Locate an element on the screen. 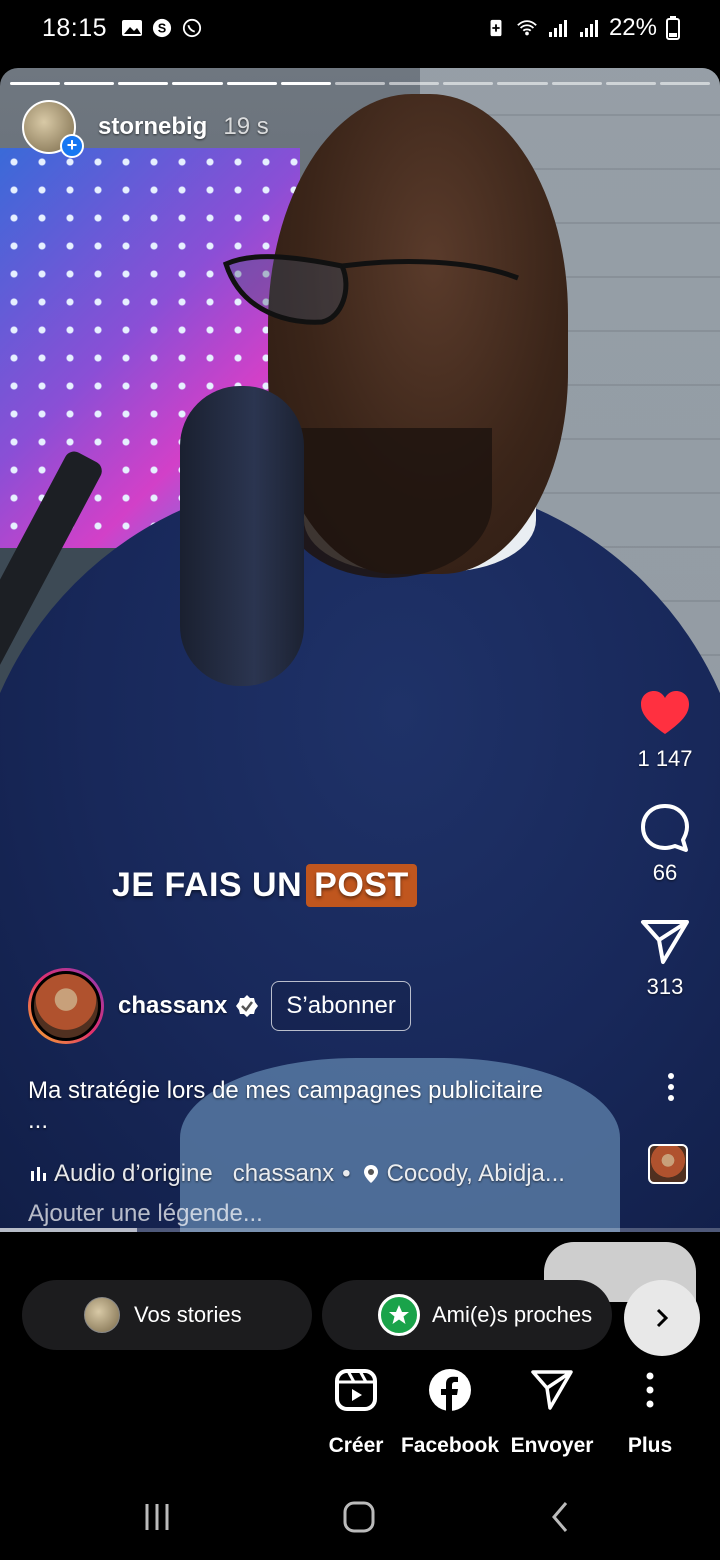 The height and width of the screenshot is (1560, 720). audio-label: Audio d’origine is located at coordinates (133, 1174).